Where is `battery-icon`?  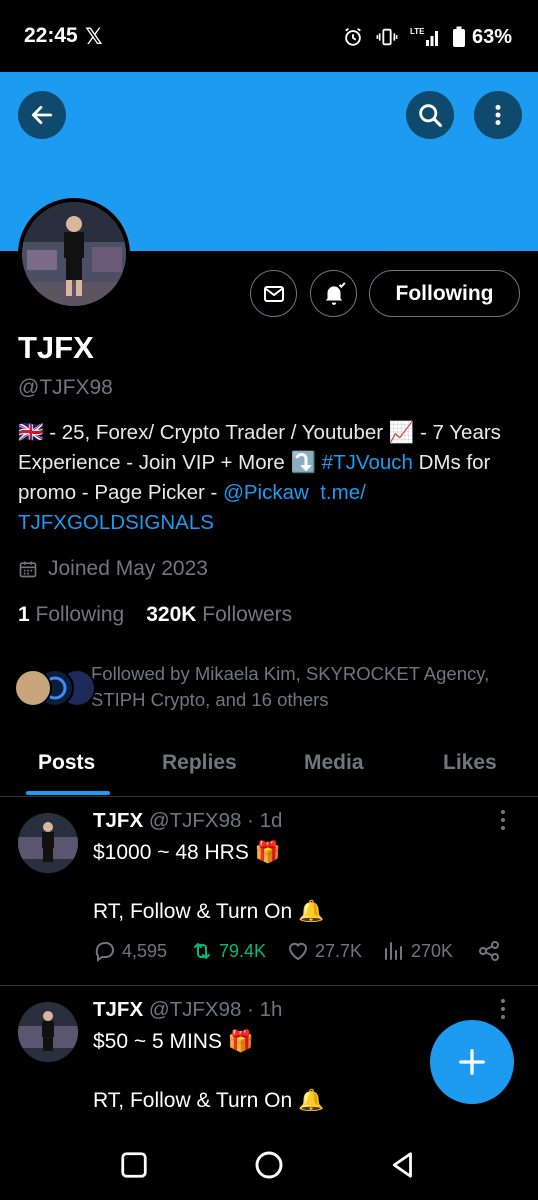
battery-icon is located at coordinates (459, 36).